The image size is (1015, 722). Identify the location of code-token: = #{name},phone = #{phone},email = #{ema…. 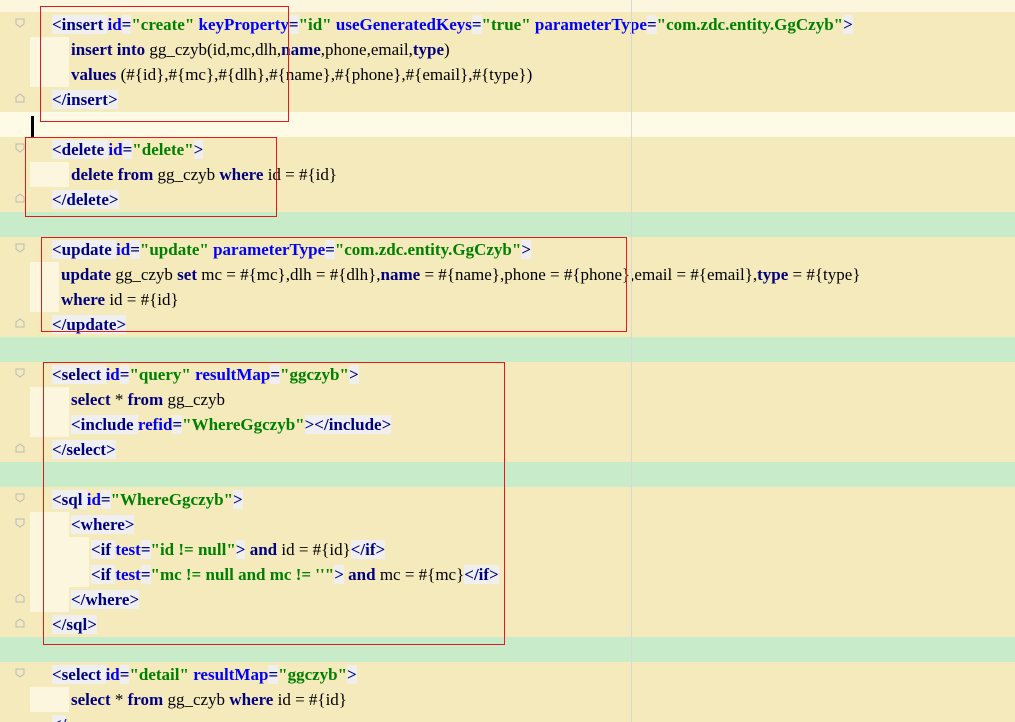
(589, 274).